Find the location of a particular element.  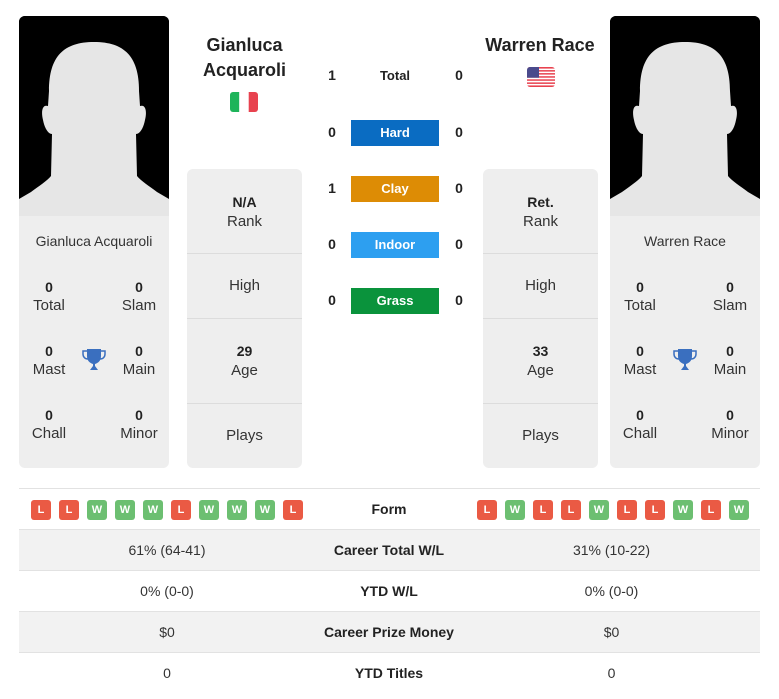

silhouette-icon is located at coordinates (94, 116).